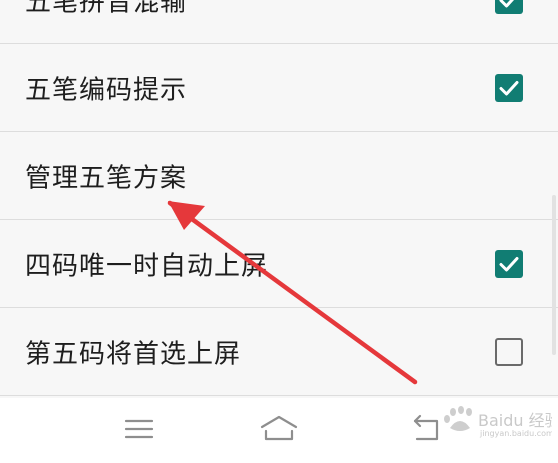 The image size is (558, 463). Describe the element at coordinates (427, 429) in the screenshot. I see `back-icon` at that location.